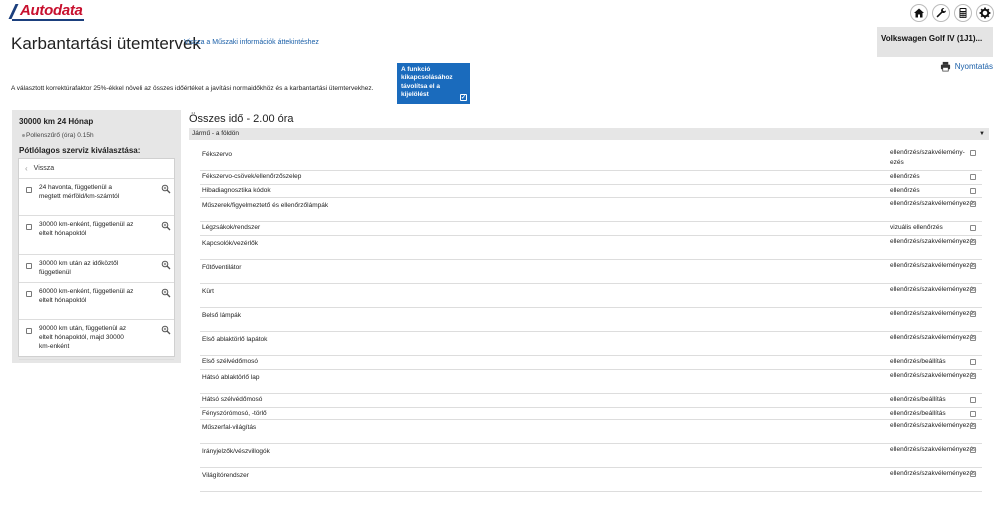 The width and height of the screenshot is (1000, 510). I want to click on task-name: Hibadiagnosztika kódok, so click(236, 190).